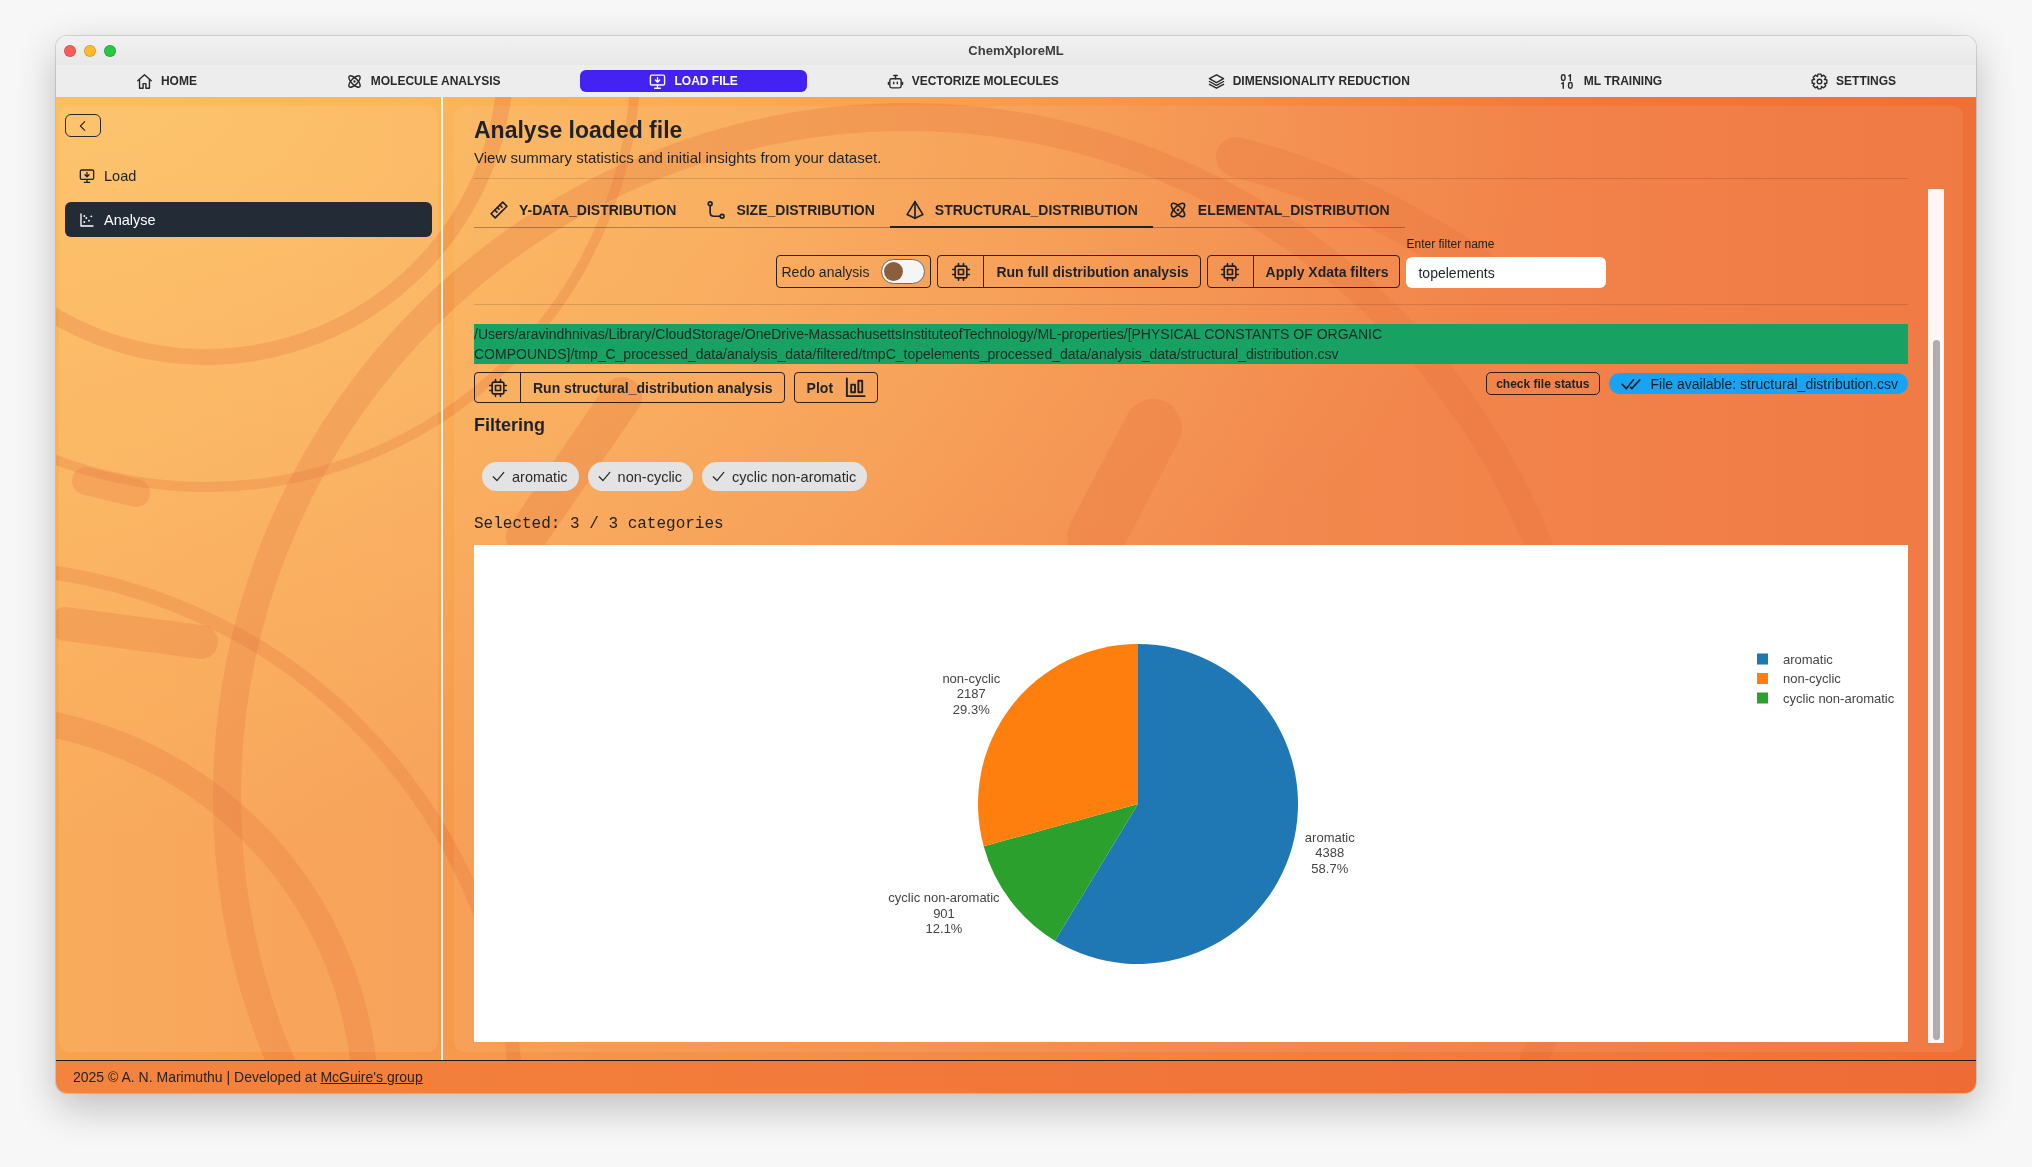 Image resolution: width=2032 pixels, height=1167 pixels. Describe the element at coordinates (1308, 81) in the screenshot. I see `nav-tab: DIMENSIONALITY REDUCTION` at that location.